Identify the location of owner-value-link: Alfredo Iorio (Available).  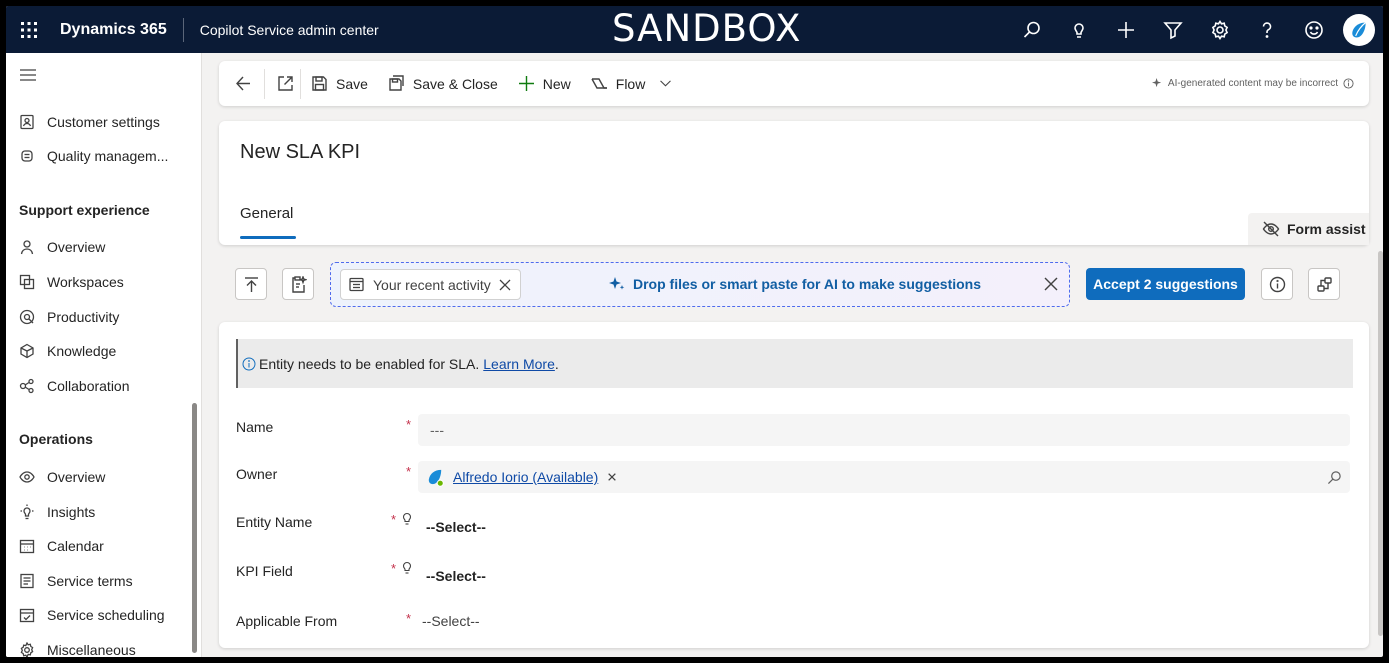
(525, 477).